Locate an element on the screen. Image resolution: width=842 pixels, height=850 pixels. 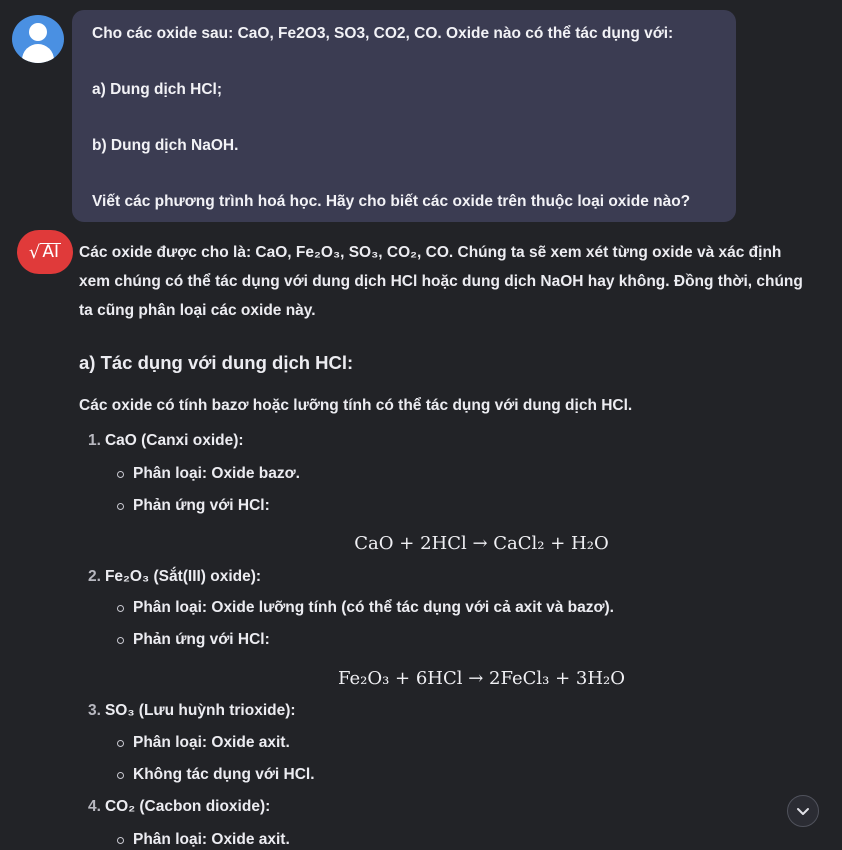
bullet-note: Không tác dụng với HCl. is located at coordinates (216, 775).